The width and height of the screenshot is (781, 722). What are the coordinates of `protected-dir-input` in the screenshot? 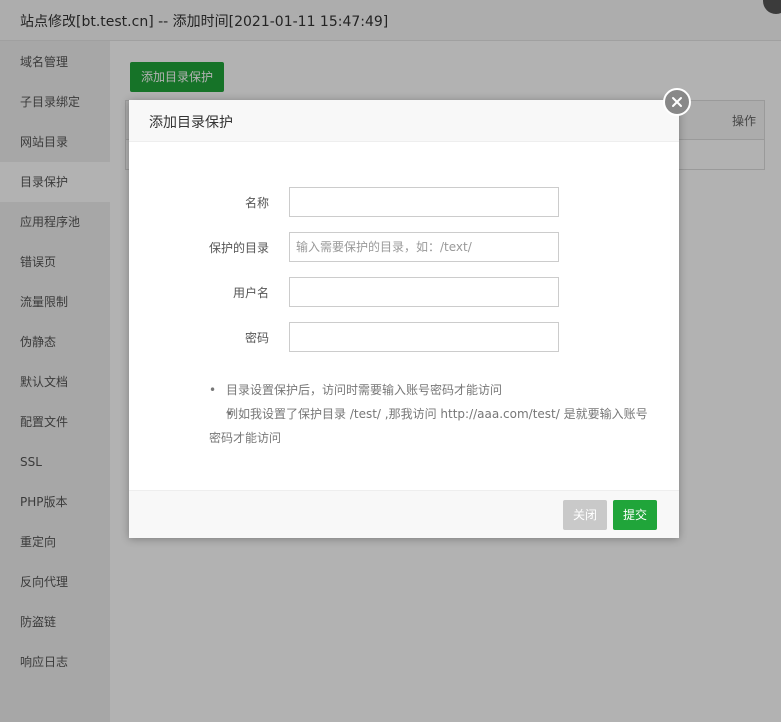 It's located at (424, 247).